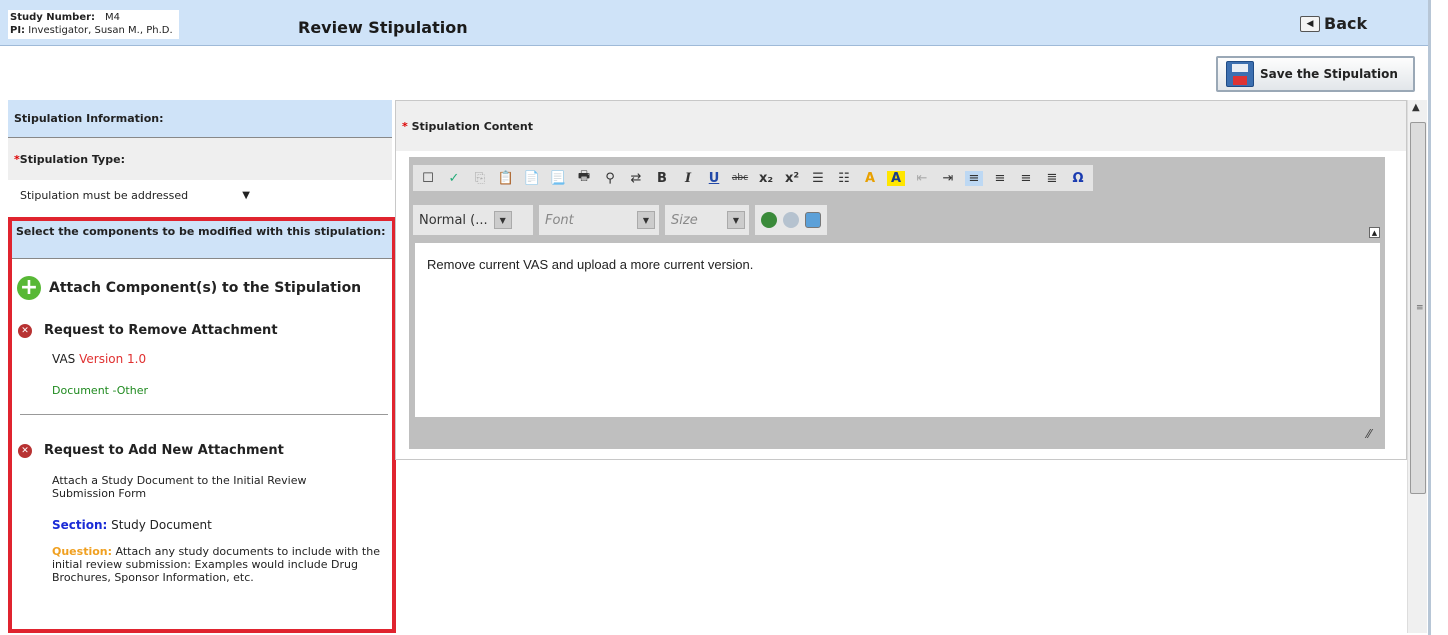 This screenshot has width=1448, height=635. What do you see at coordinates (132, 525) in the screenshot?
I see `add-request-section: Section: Study Document` at bounding box center [132, 525].